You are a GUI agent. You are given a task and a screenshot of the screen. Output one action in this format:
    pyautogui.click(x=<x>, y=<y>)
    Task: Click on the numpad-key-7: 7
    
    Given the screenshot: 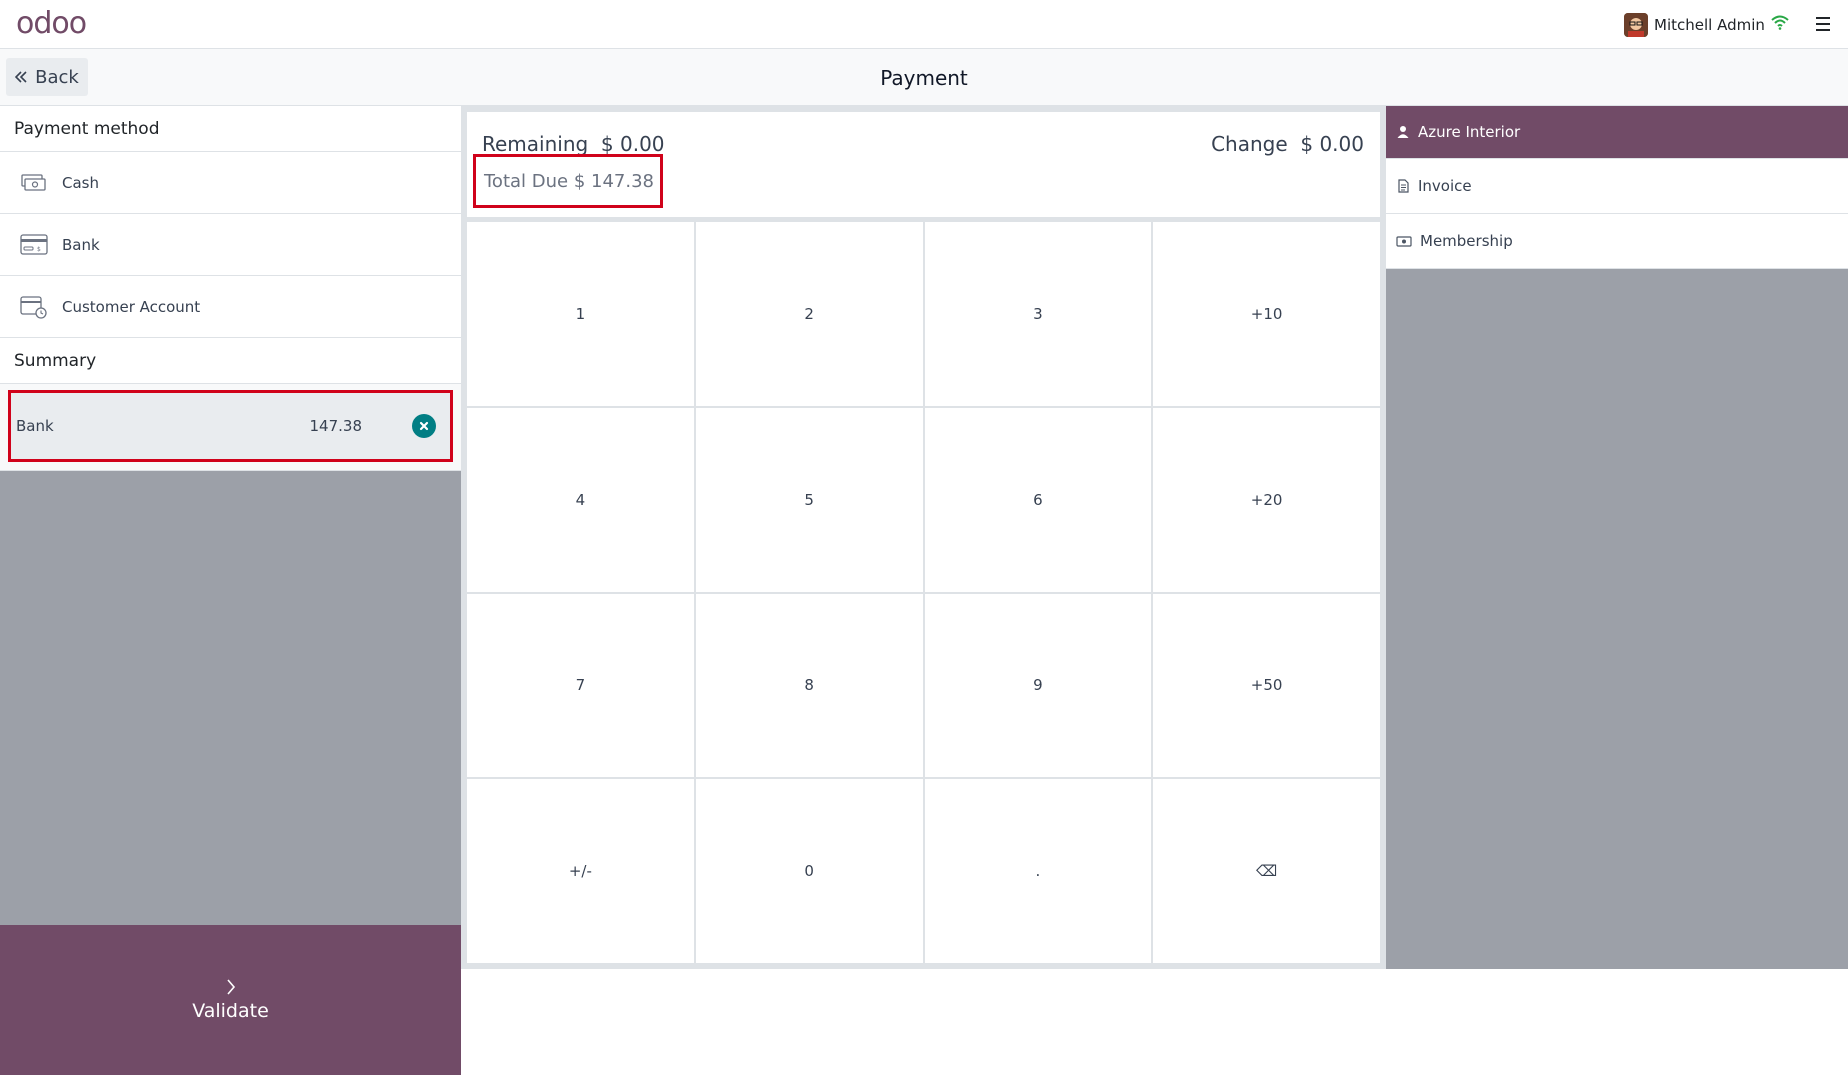 What is the action you would take?
    pyautogui.click(x=580, y=685)
    